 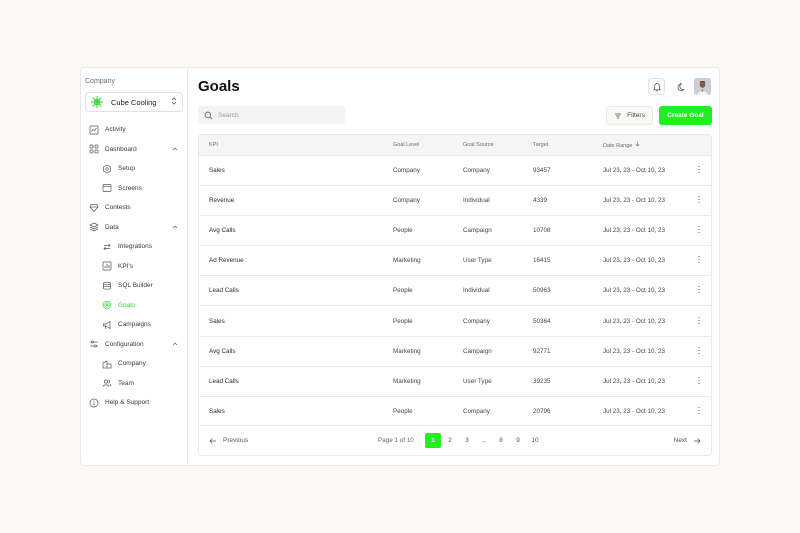 I want to click on sidebar-item-company: Company, so click(x=134, y=364).